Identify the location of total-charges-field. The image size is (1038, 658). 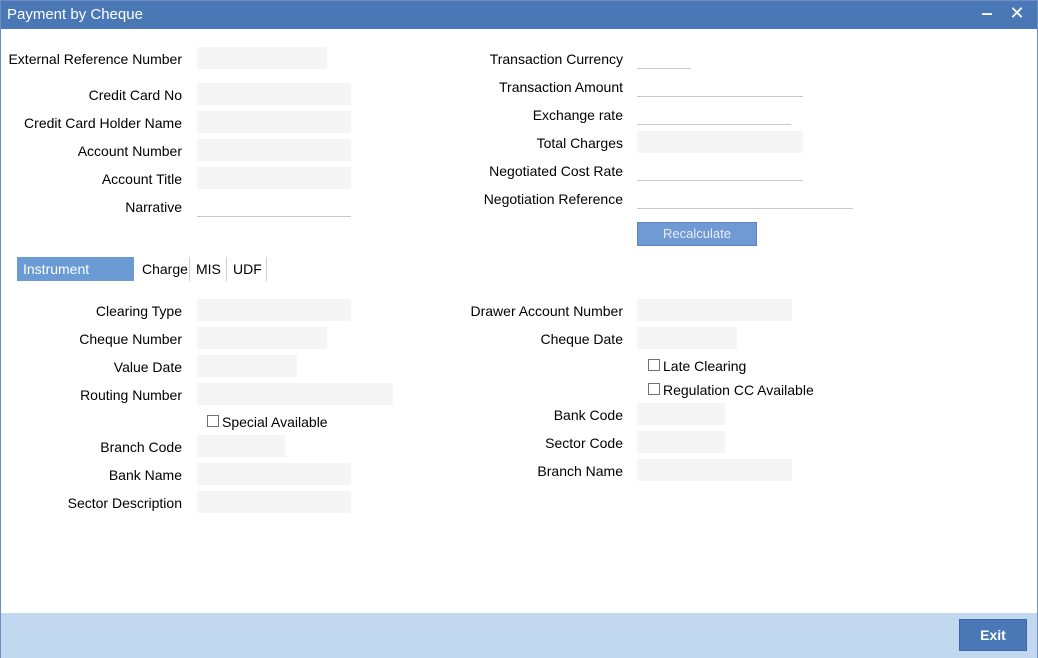
(720, 142).